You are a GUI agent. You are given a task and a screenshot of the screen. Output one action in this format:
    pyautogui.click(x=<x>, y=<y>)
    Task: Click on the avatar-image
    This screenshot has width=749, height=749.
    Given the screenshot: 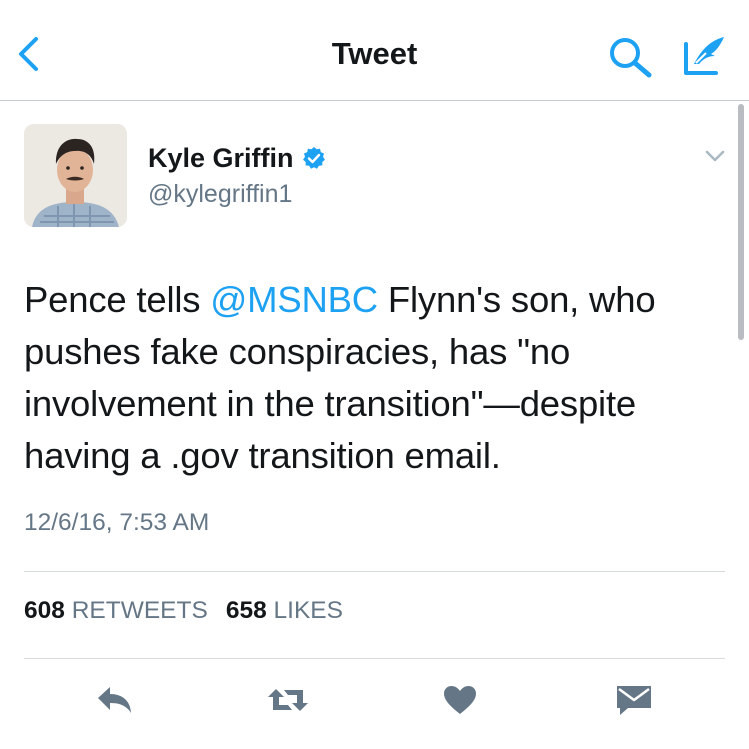 What is the action you would take?
    pyautogui.click(x=75, y=175)
    